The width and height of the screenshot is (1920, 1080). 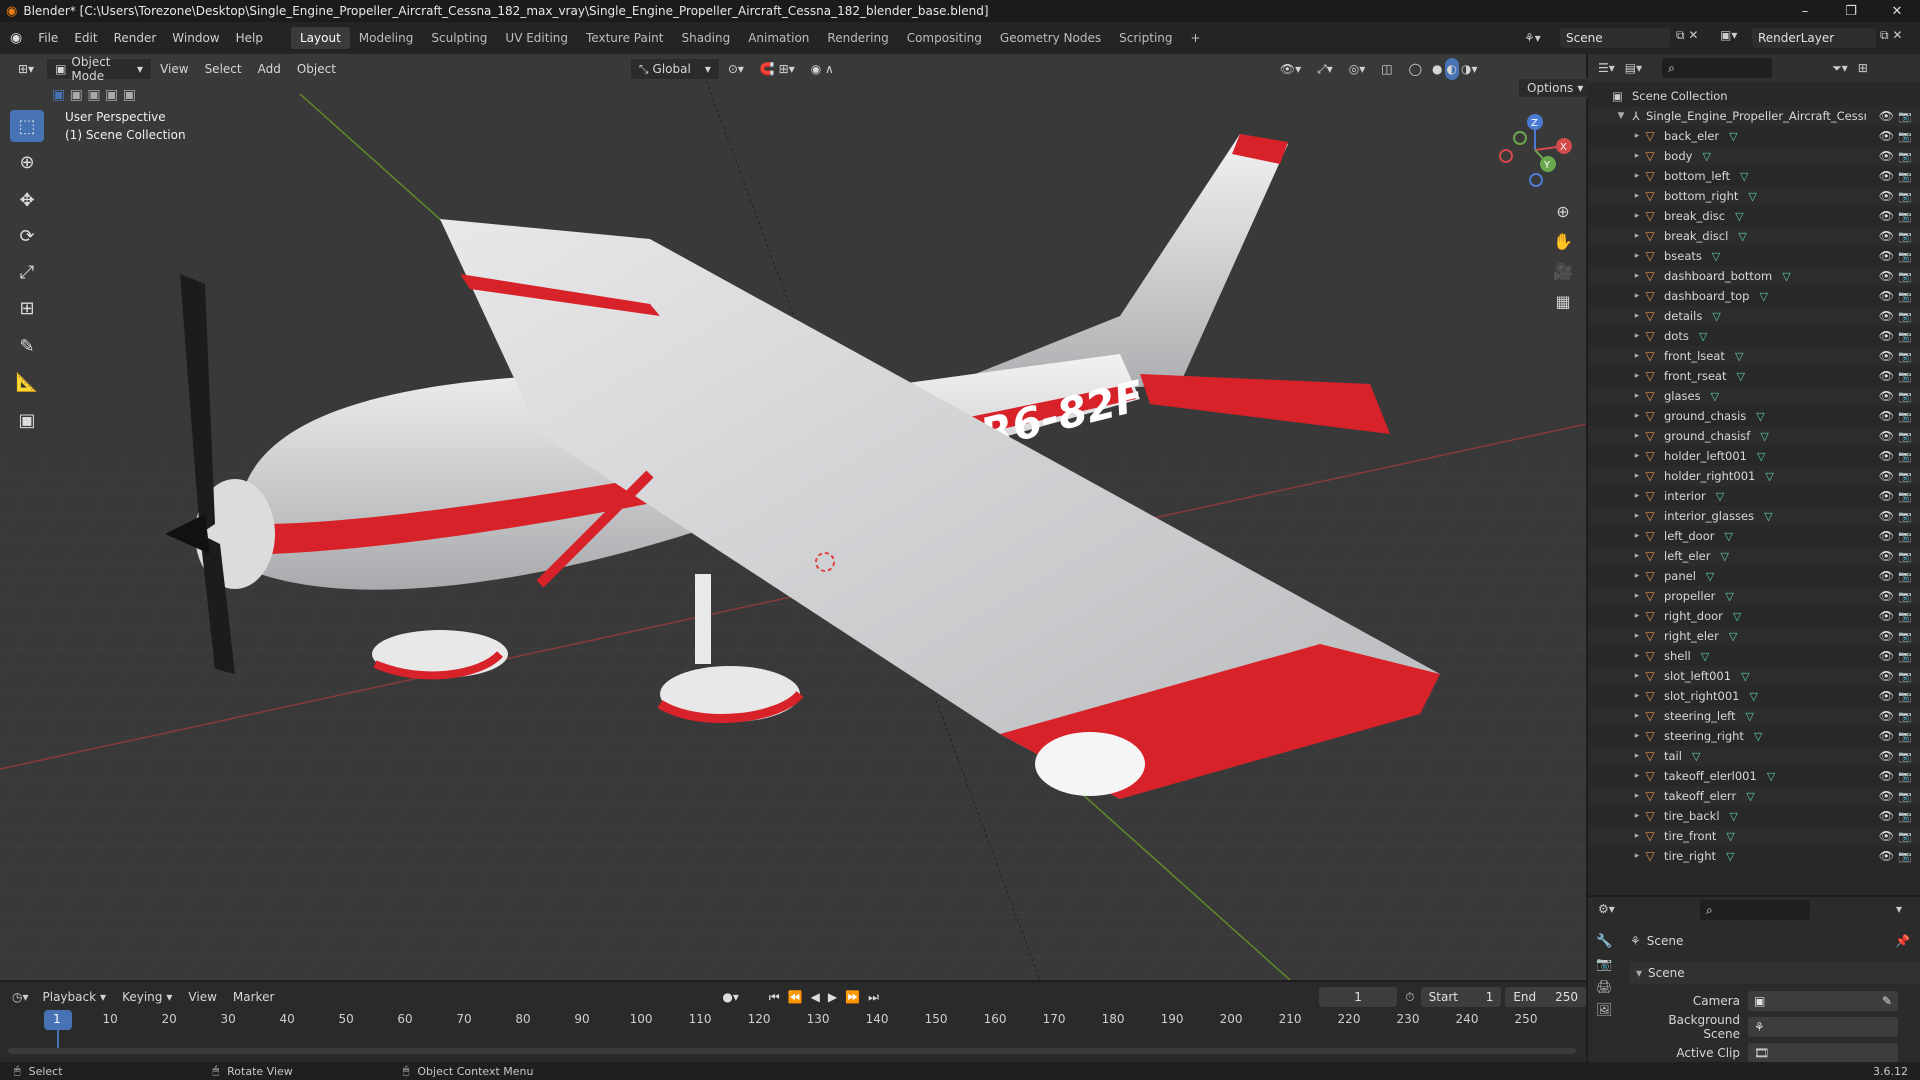 What do you see at coordinates (736, 69) in the screenshot?
I see `pivot-point-icon: ⊙▾` at bounding box center [736, 69].